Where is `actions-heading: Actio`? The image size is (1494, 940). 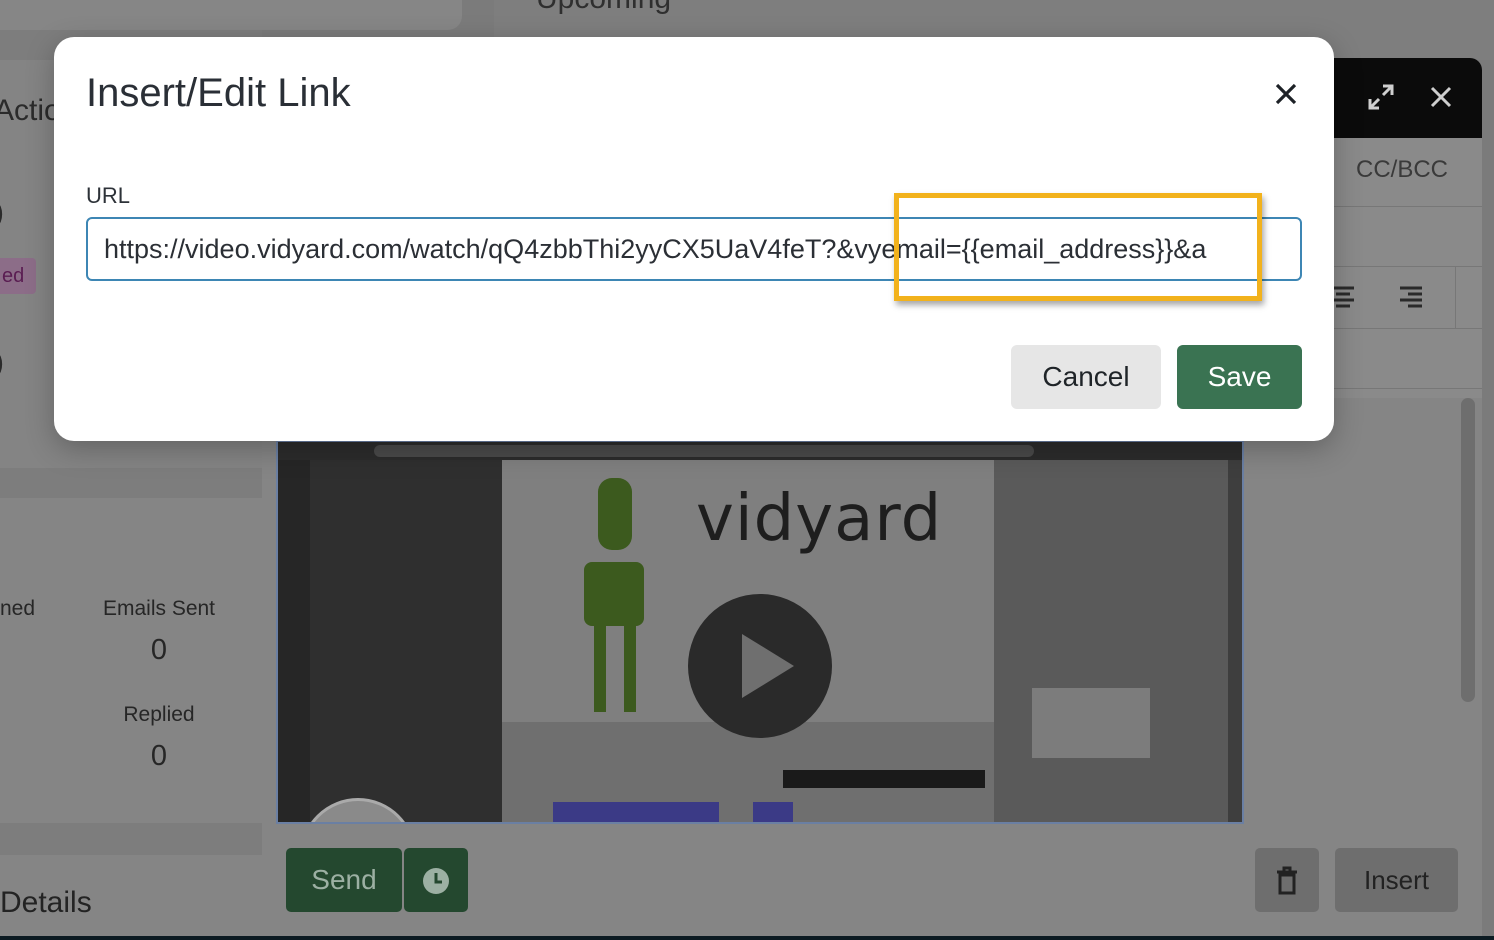
actions-heading: Actio is located at coordinates (30, 110).